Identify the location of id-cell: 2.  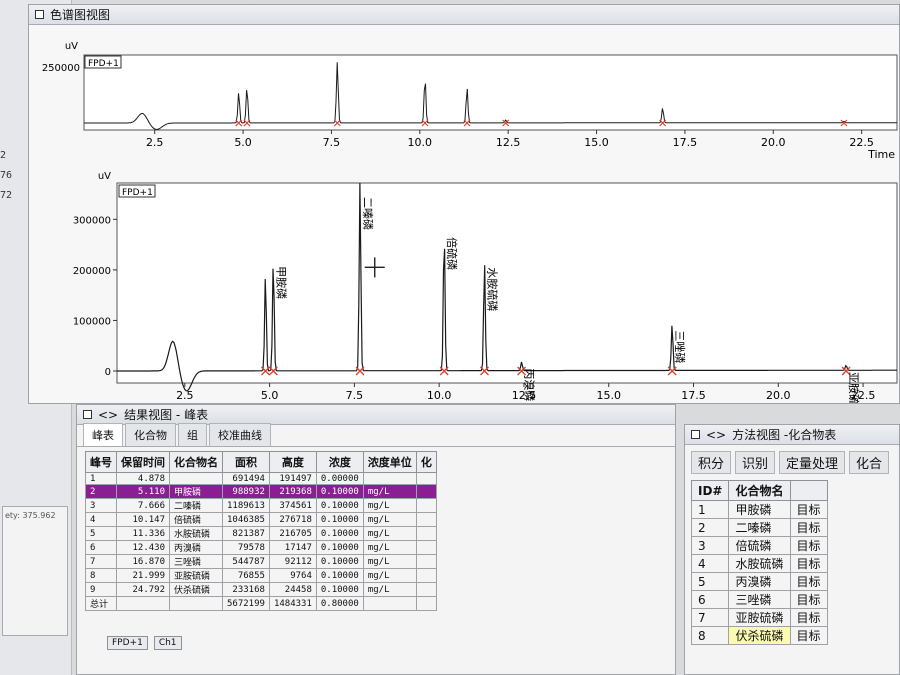
(710, 527).